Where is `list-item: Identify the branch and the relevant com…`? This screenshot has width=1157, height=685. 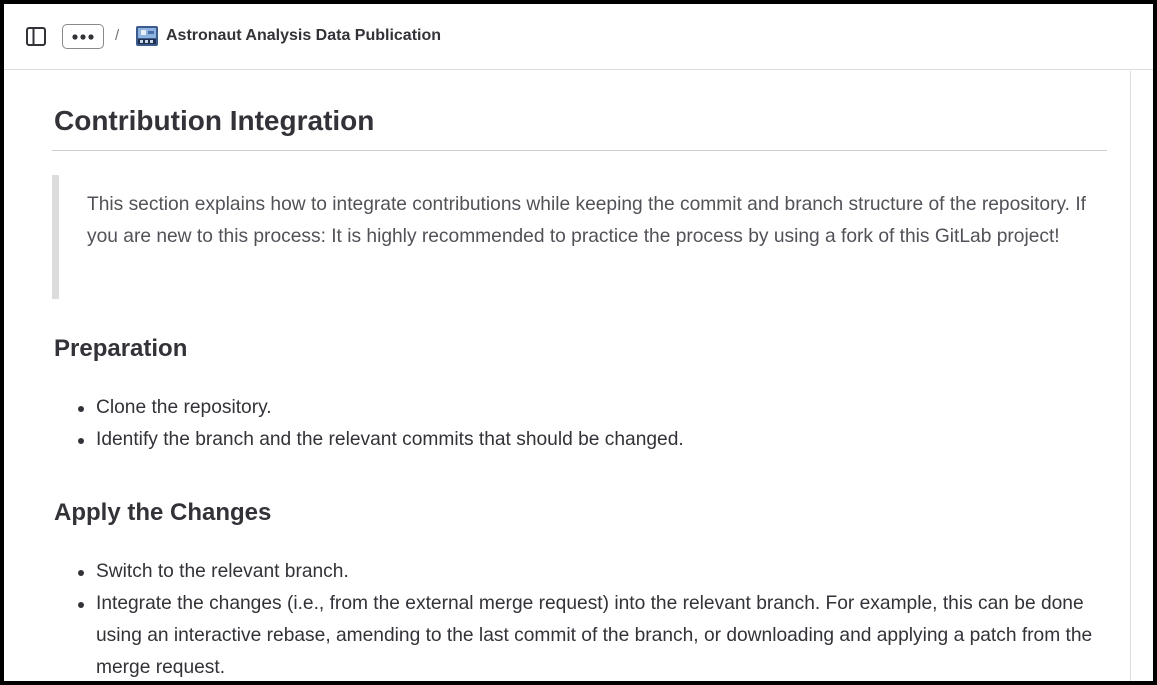 list-item: Identify the branch and the relevant com… is located at coordinates (584, 440).